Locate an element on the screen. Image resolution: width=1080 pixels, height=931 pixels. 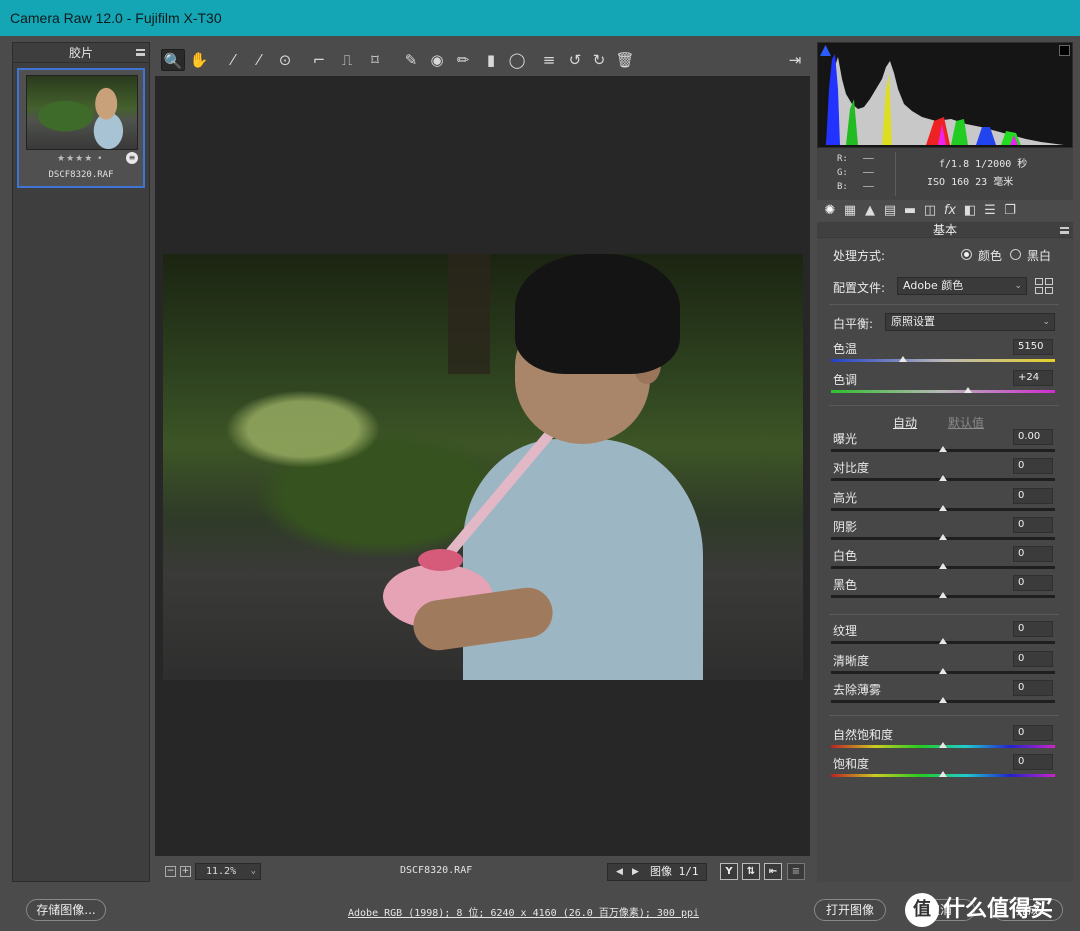
white-balance-icon: ⁄ is located at coordinates (233, 60).